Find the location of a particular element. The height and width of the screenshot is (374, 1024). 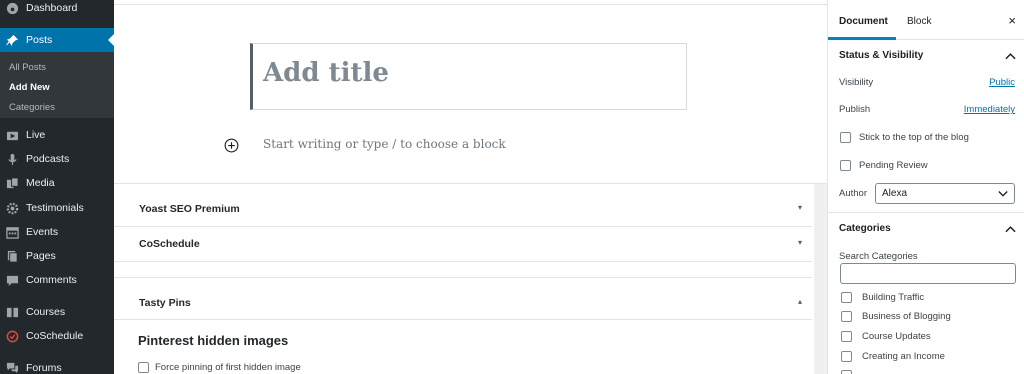

author-label: Author is located at coordinates (853, 193).